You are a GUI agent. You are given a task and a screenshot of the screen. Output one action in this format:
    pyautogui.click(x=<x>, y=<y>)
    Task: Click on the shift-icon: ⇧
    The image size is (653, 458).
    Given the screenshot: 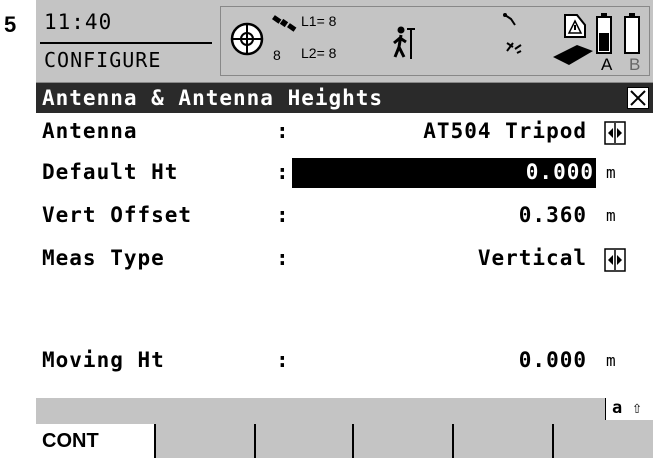 What is the action you would take?
    pyautogui.click(x=637, y=408)
    